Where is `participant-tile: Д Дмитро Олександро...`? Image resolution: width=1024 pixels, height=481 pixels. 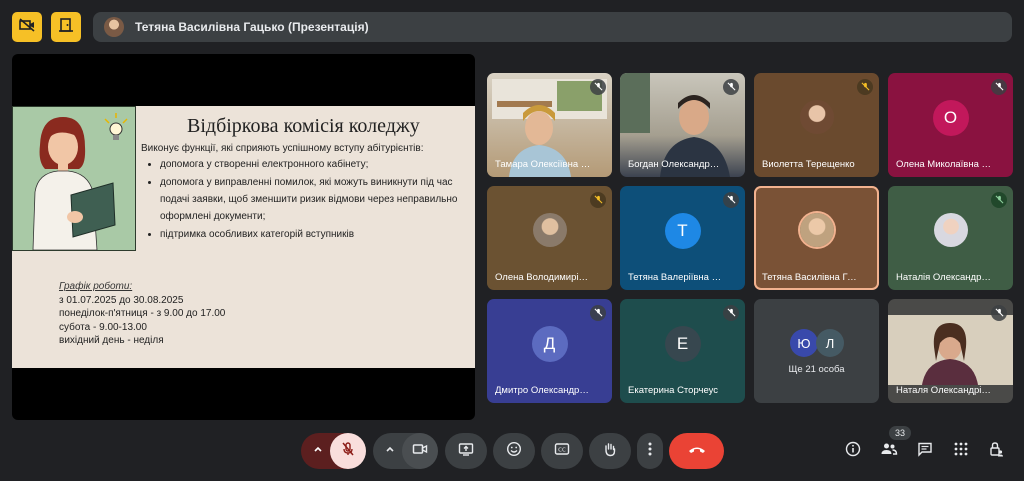
participant-tile: Д Дмитро Олександро... is located at coordinates (549, 351).